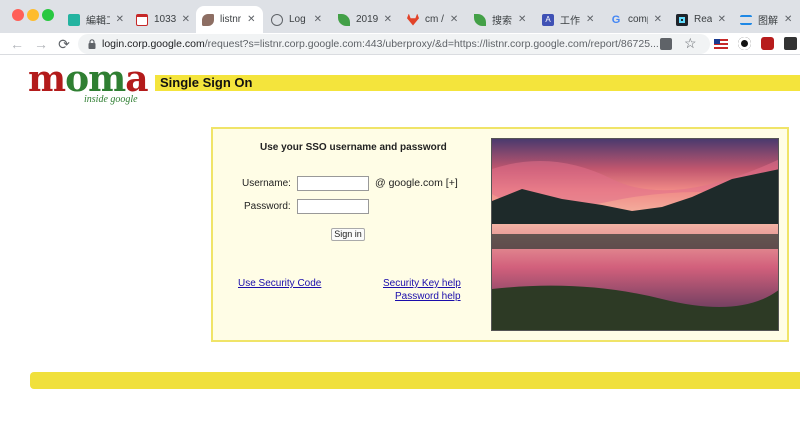  I want to click on ublock-shield-icon, so click(767, 43).